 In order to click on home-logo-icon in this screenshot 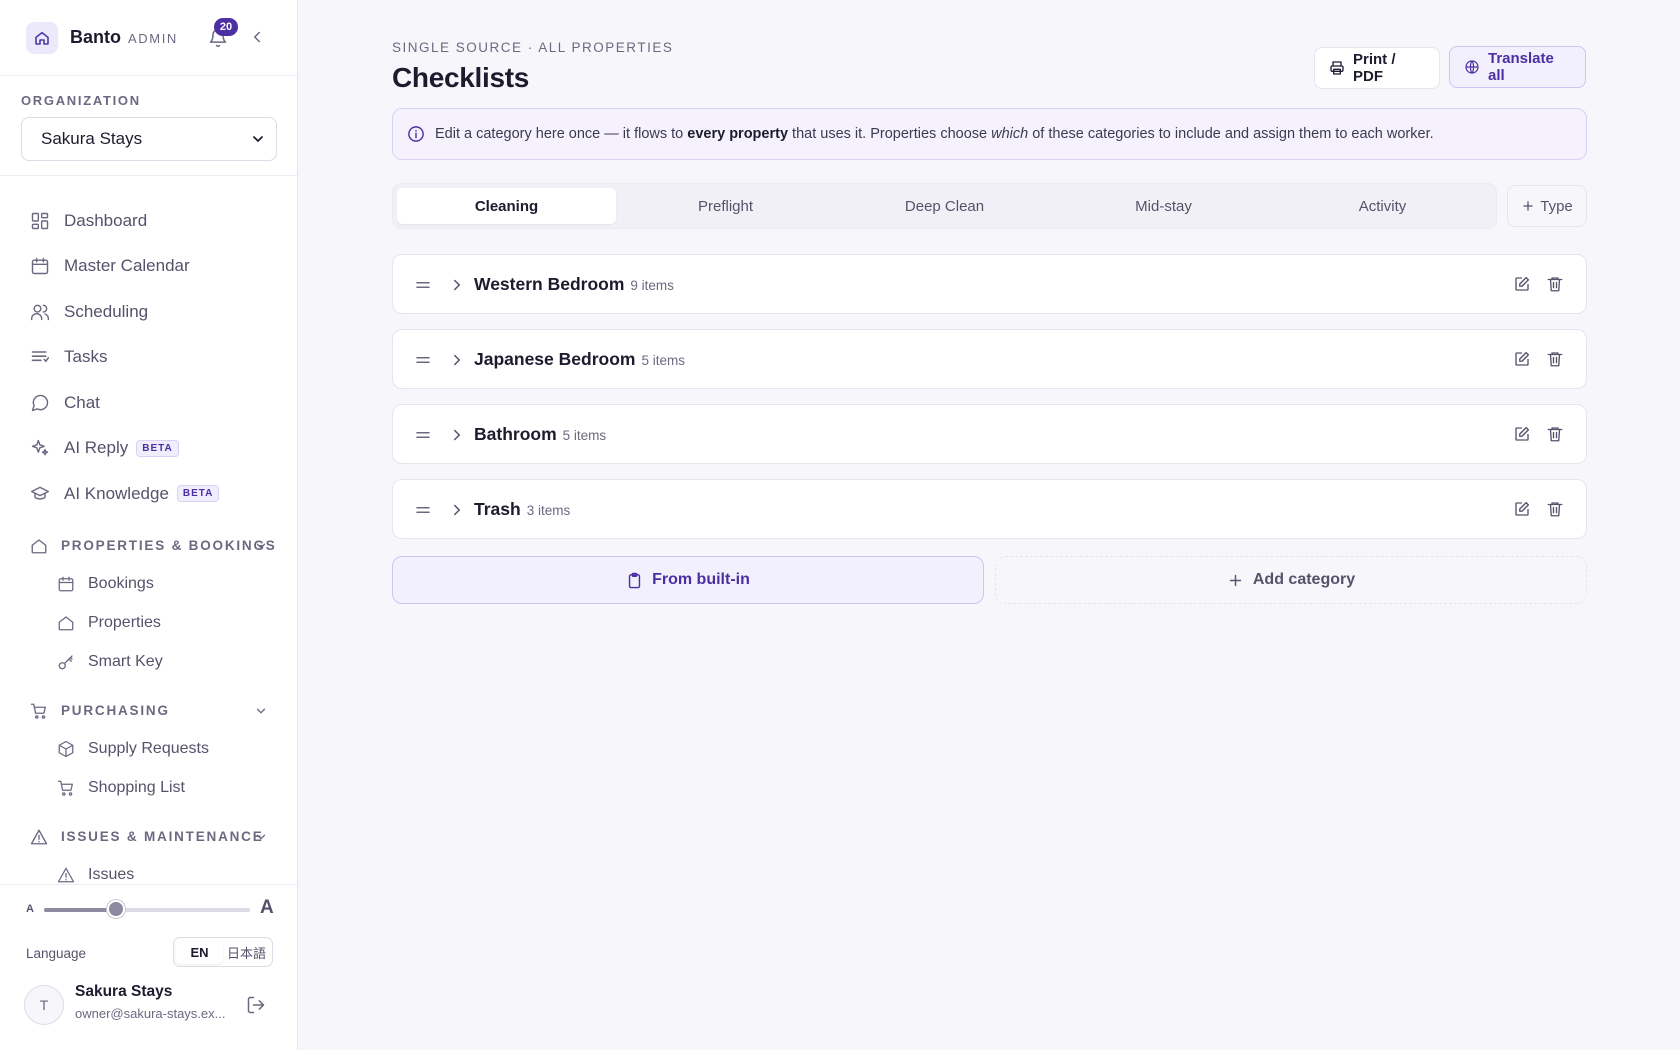, I will do `click(42, 37)`.